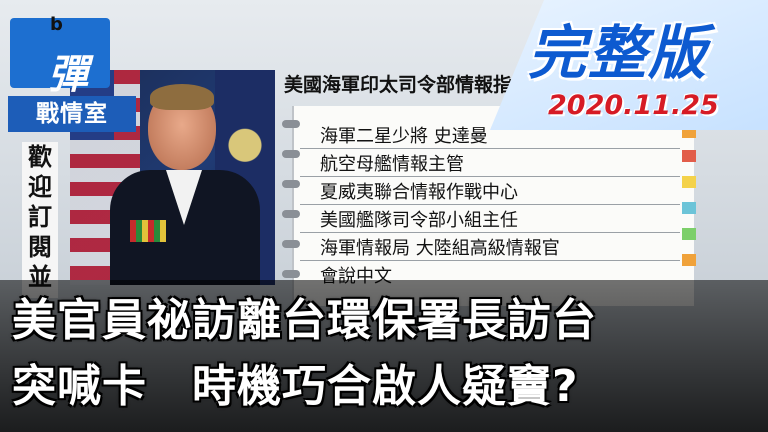  Describe the element at coordinates (68, 74) in the screenshot. I see `logo-mark: 彈` at that location.